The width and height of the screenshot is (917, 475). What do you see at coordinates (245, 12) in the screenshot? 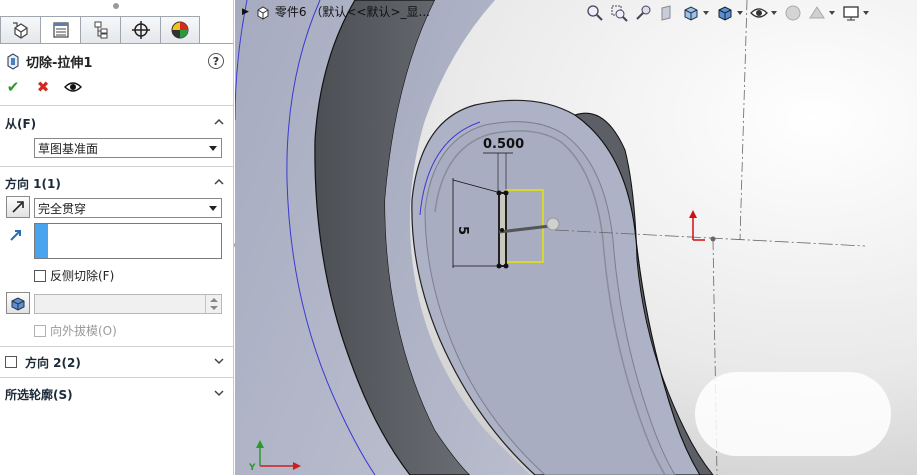
I see `expand-arrow-icon: ▶` at bounding box center [245, 12].